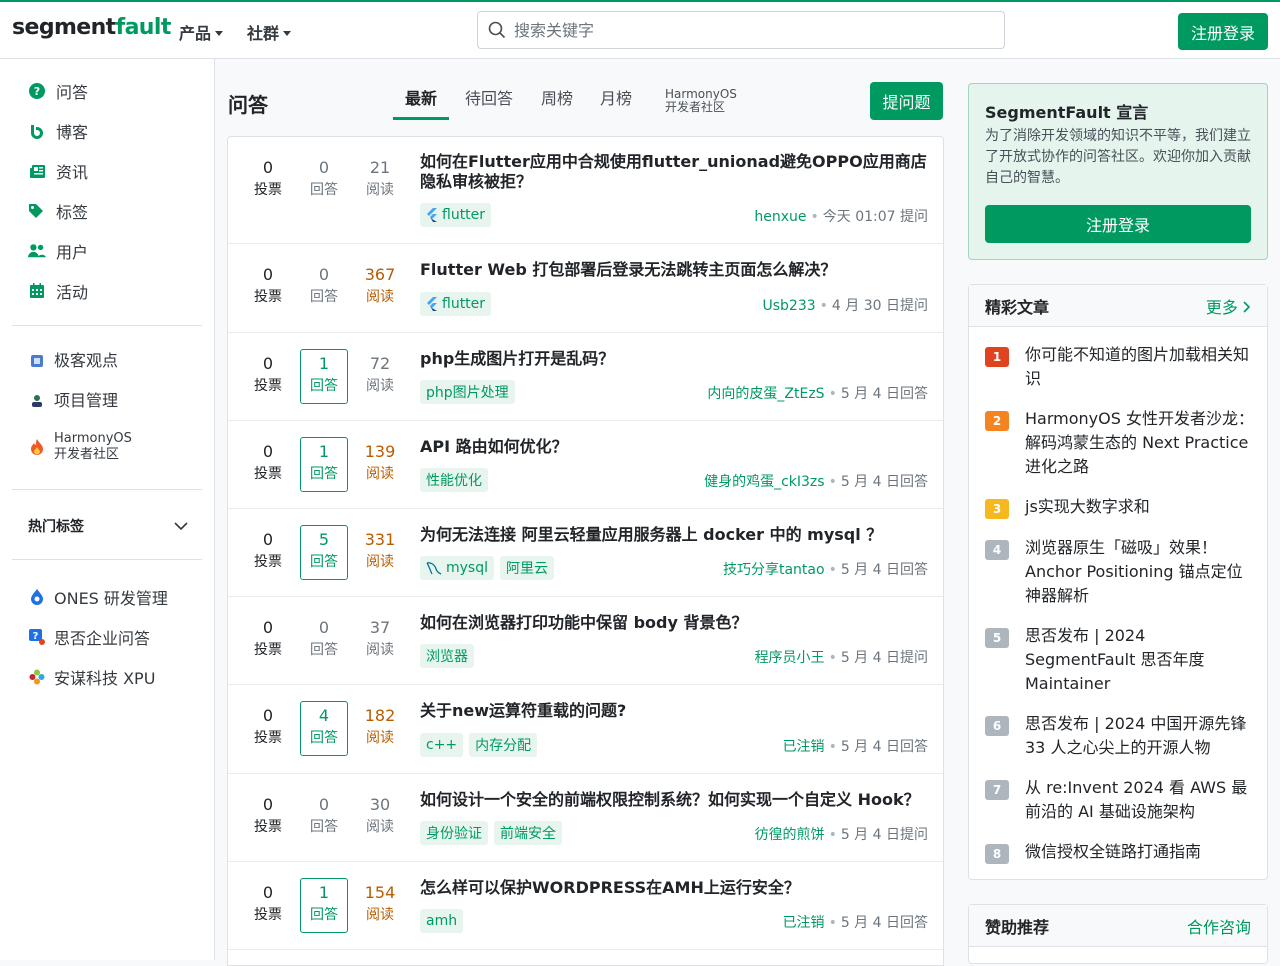 This screenshot has height=966, width=1280. What do you see at coordinates (527, 568) in the screenshot?
I see `tag-aliyun: 阿里云` at bounding box center [527, 568].